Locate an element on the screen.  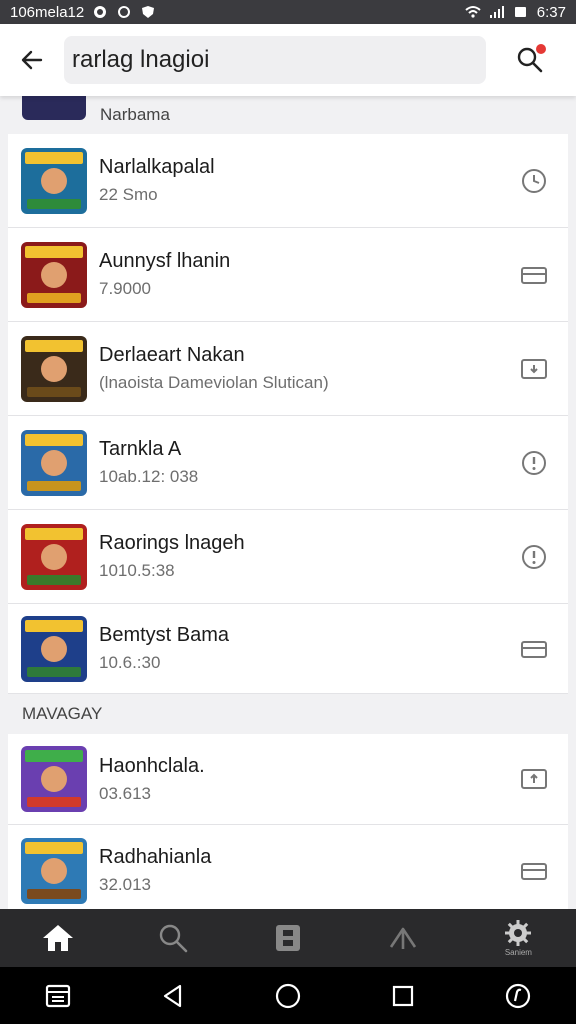
home-circle-icon is located at coordinates (288, 995).